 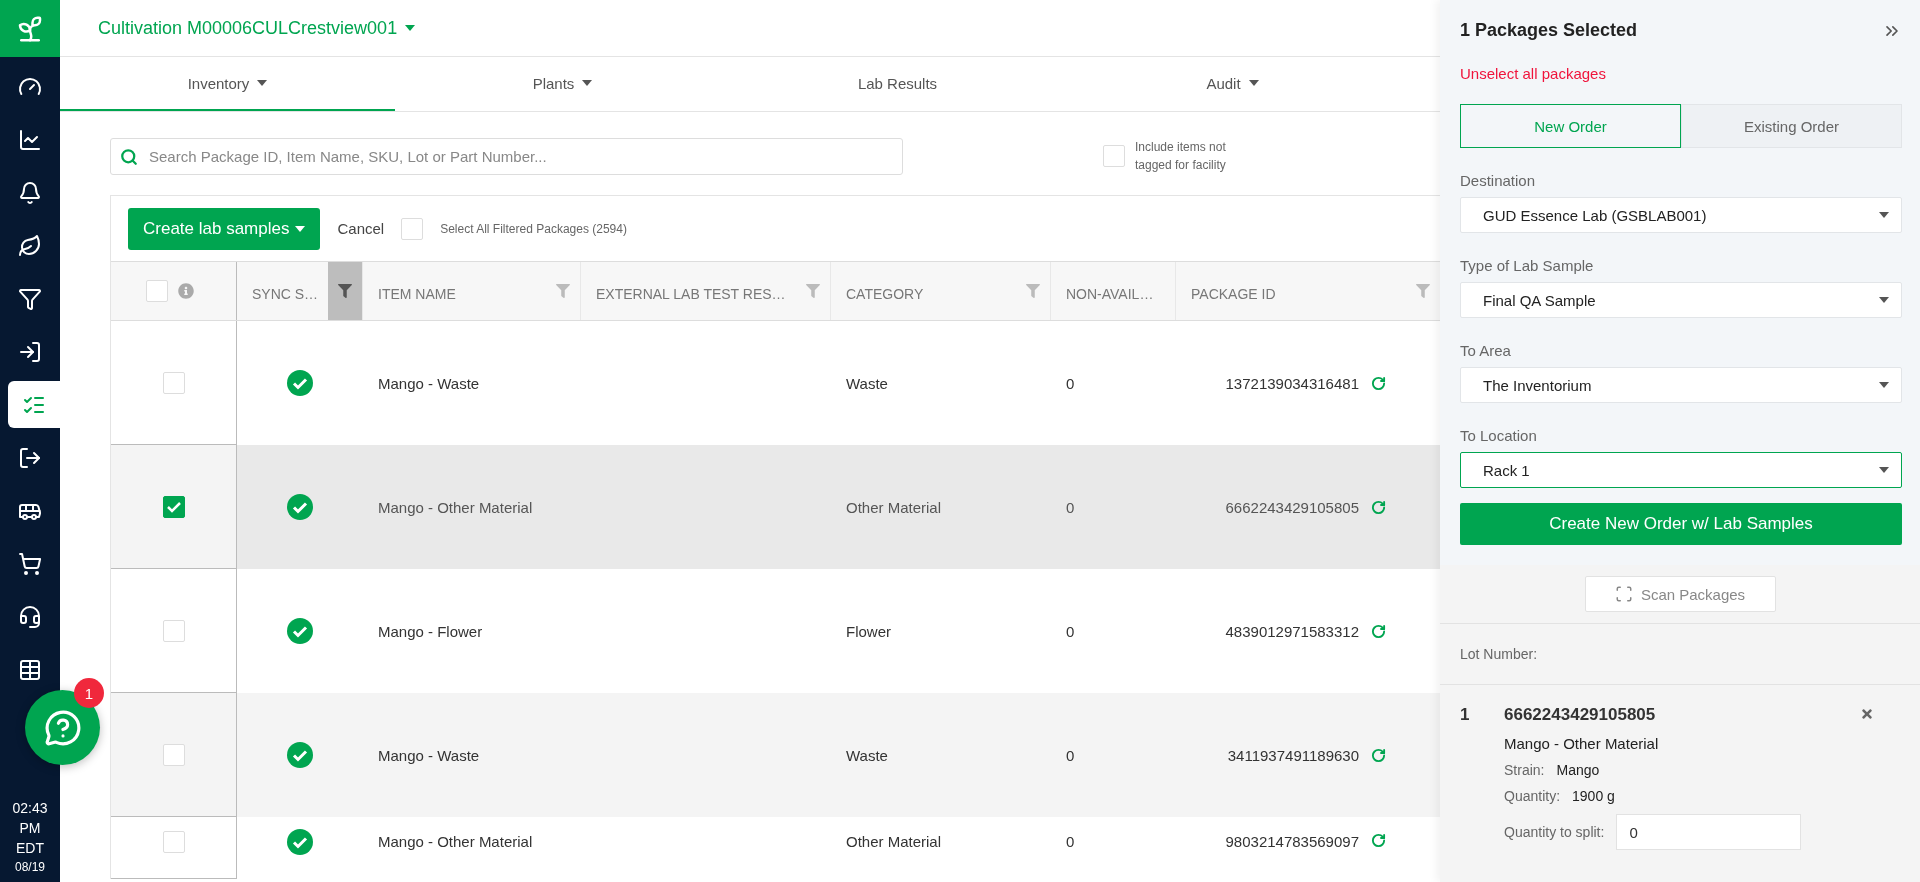 What do you see at coordinates (1293, 755) in the screenshot?
I see `package-id-cell: 3411937491189630` at bounding box center [1293, 755].